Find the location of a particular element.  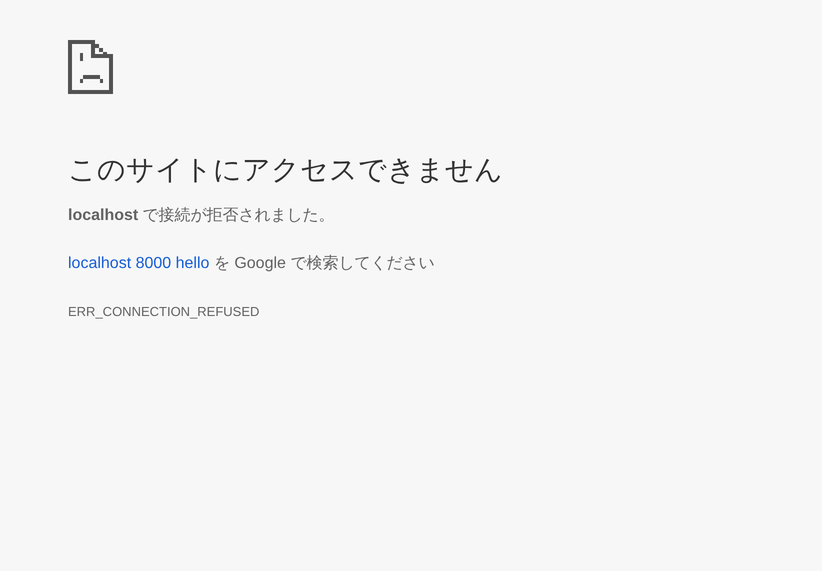

error-code: ERR_CONNECTION_REFUSED is located at coordinates (164, 312).